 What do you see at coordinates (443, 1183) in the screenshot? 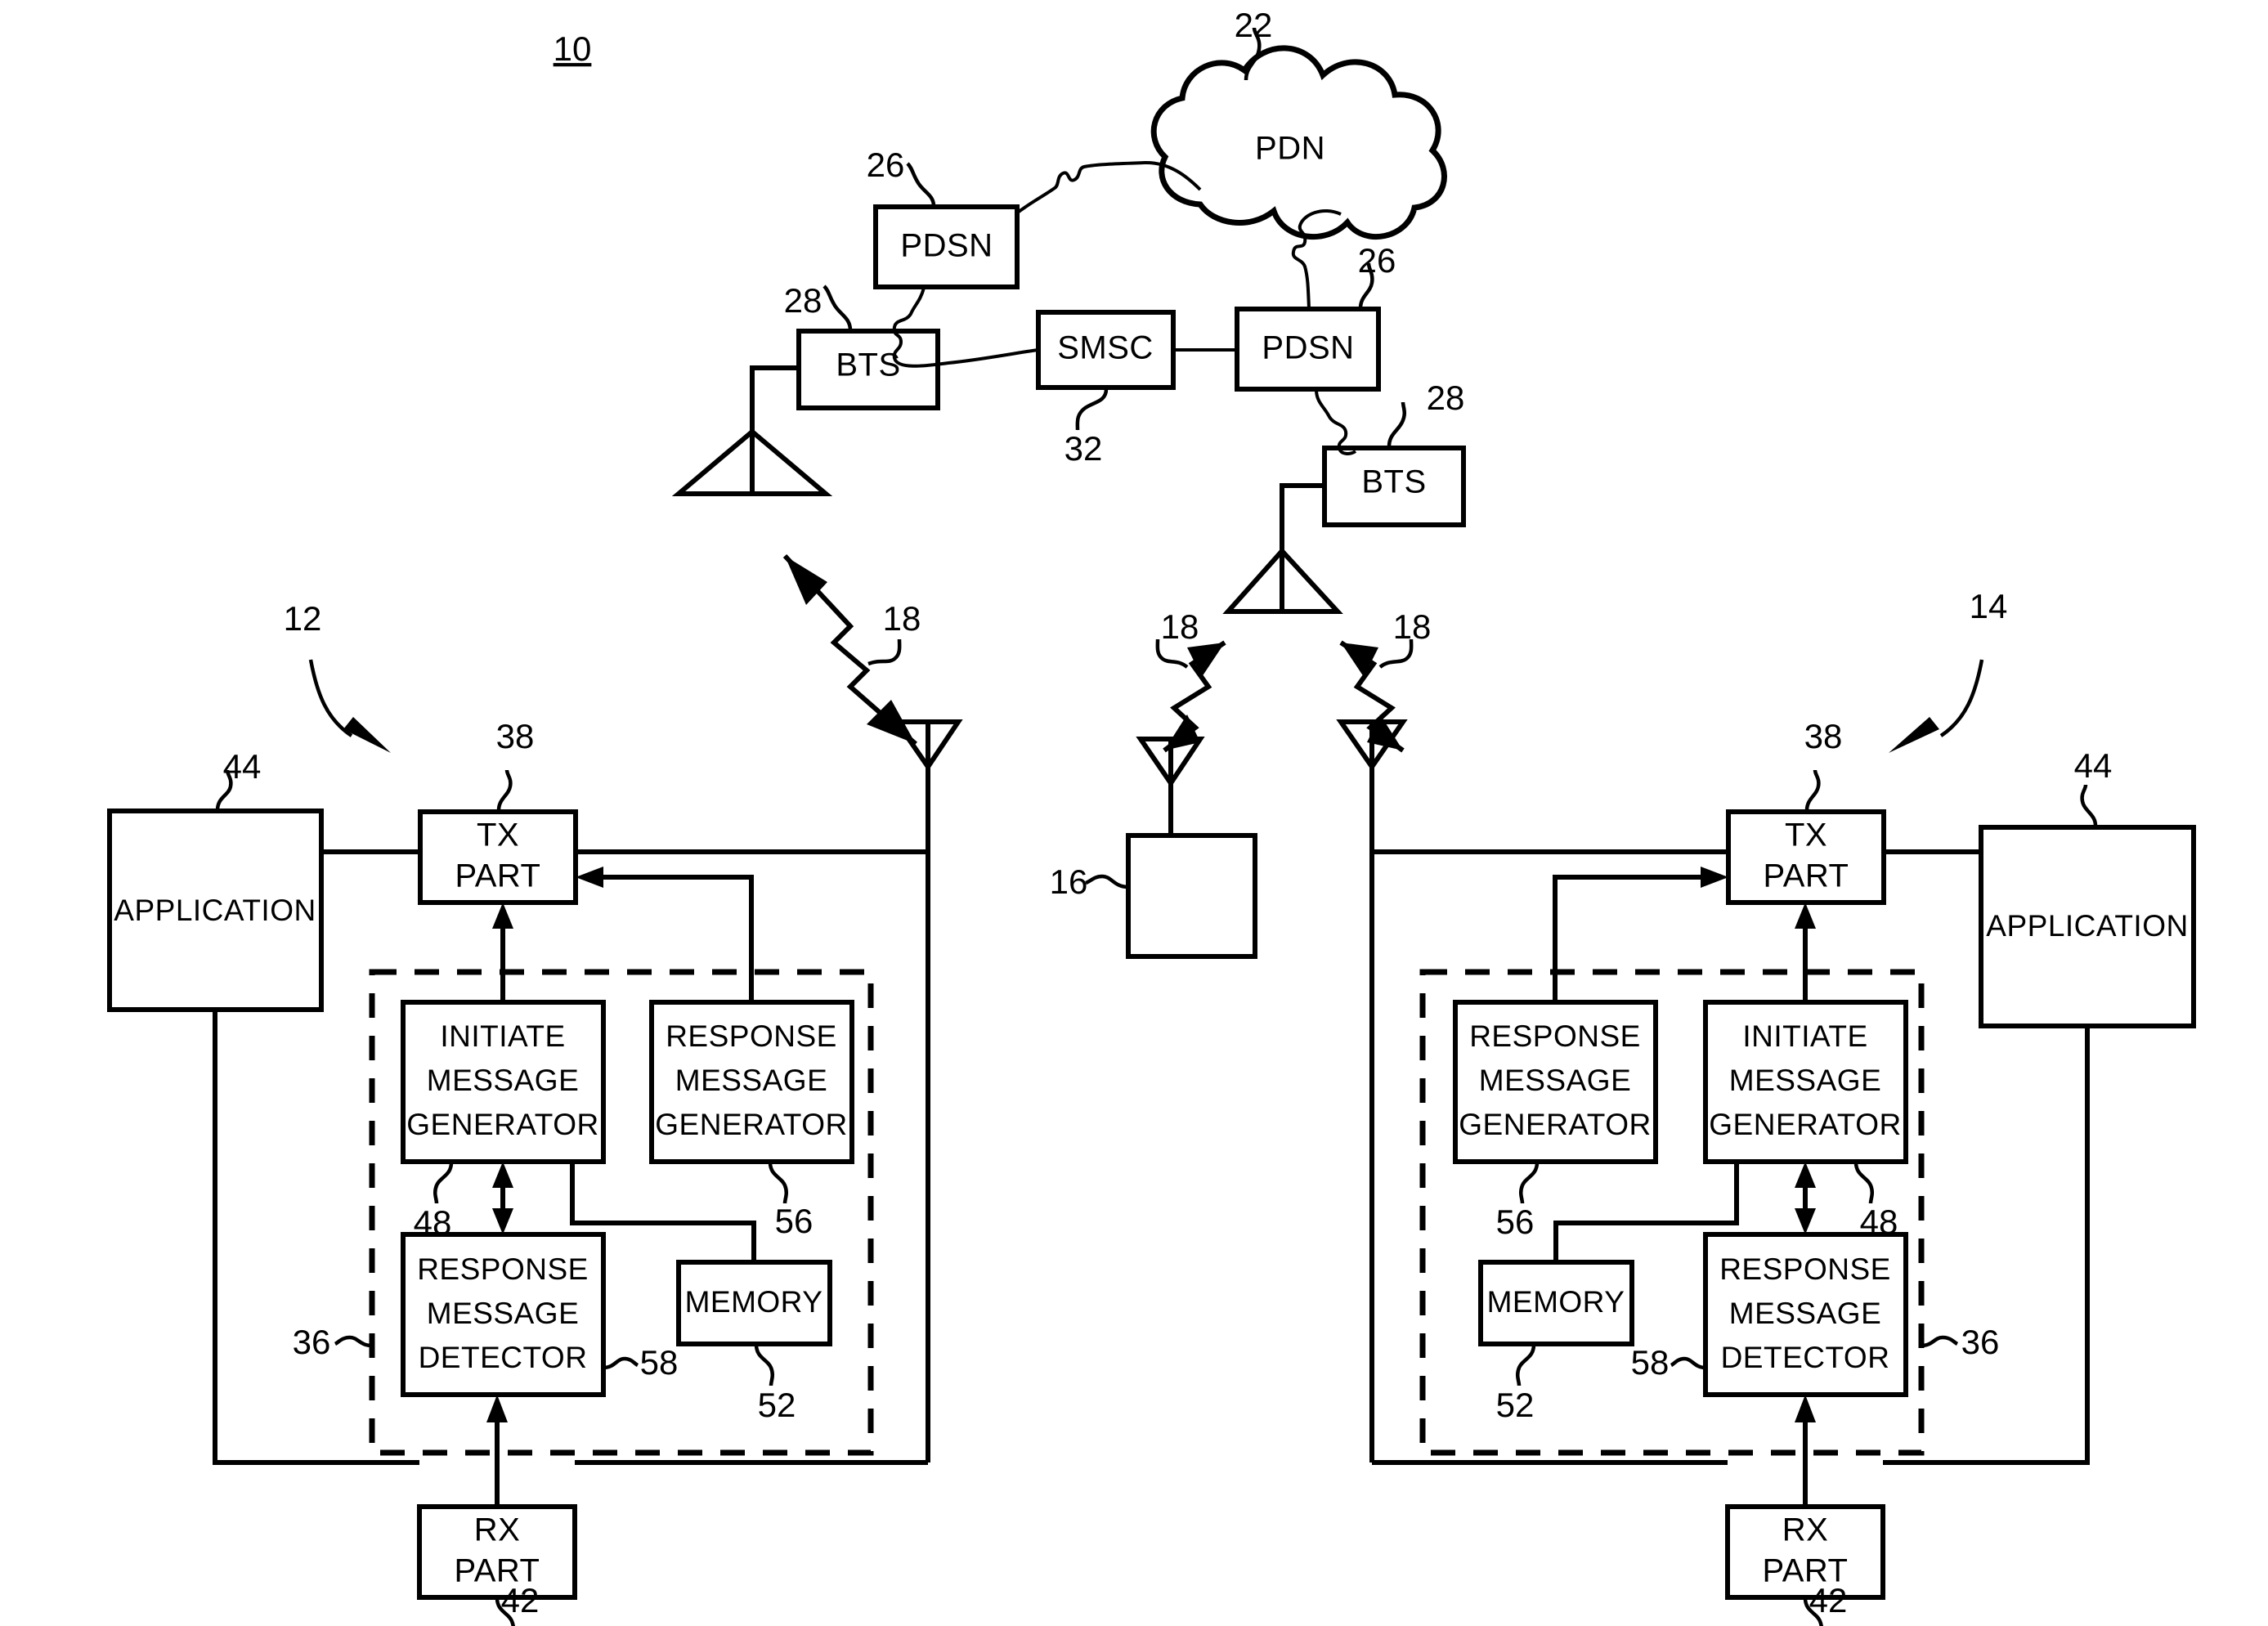
I see `leader-48-left` at bounding box center [443, 1183].